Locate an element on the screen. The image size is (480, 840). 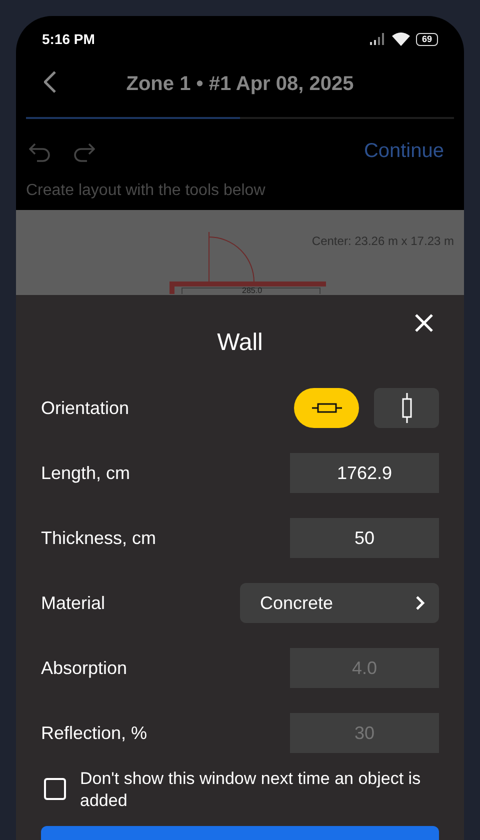
field-label: Orientation is located at coordinates (85, 408).